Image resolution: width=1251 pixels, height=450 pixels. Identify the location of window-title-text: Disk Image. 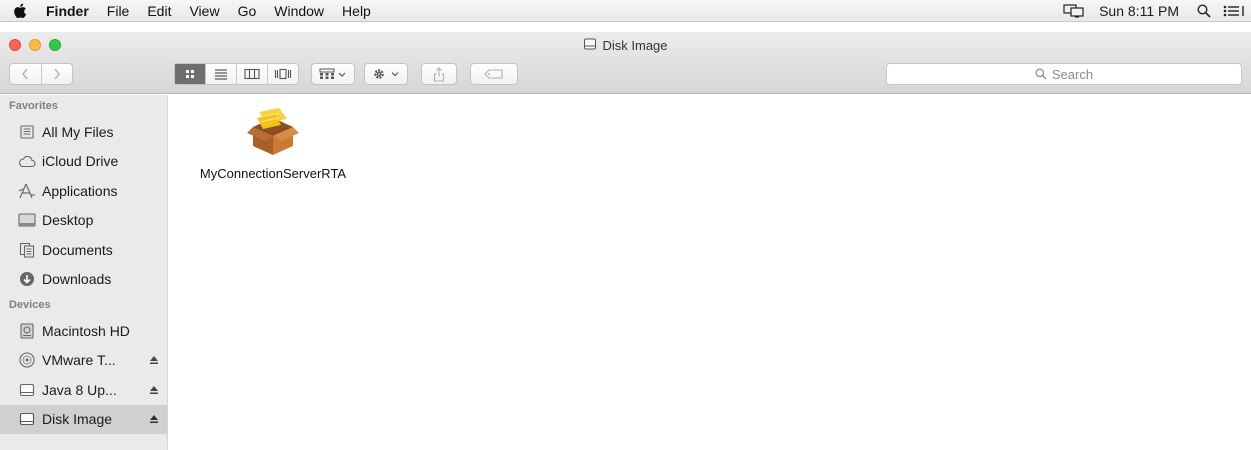
(635, 45).